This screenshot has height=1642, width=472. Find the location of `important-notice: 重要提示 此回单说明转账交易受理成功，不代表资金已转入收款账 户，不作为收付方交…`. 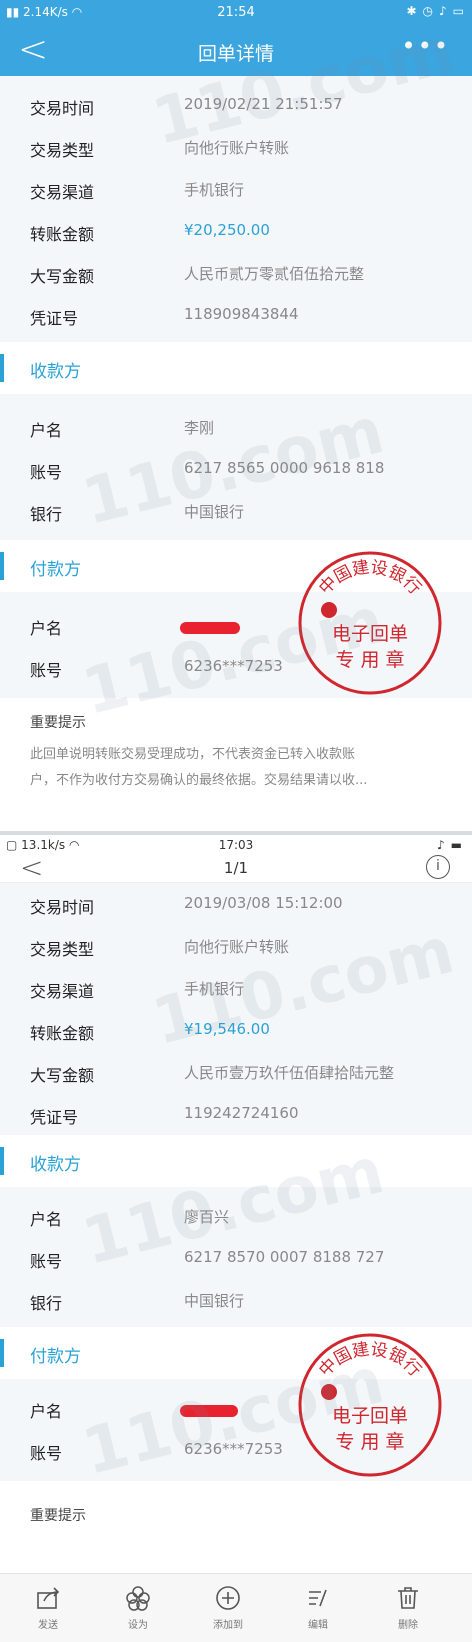

important-notice: 重要提示 此回单说明转账交易受理成功，不代表资金已转入收款账 户，不作为收付方交… is located at coordinates (236, 764).